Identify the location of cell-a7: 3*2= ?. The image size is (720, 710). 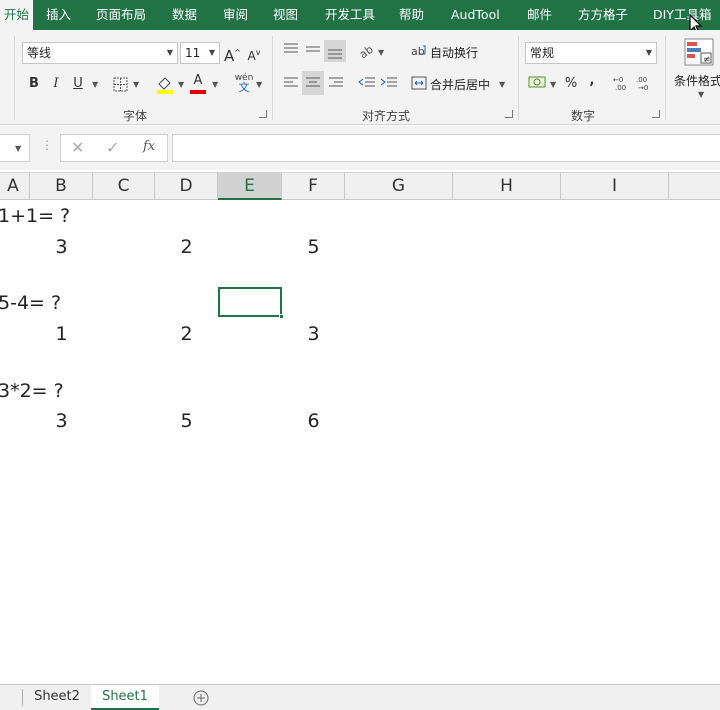
(32, 391).